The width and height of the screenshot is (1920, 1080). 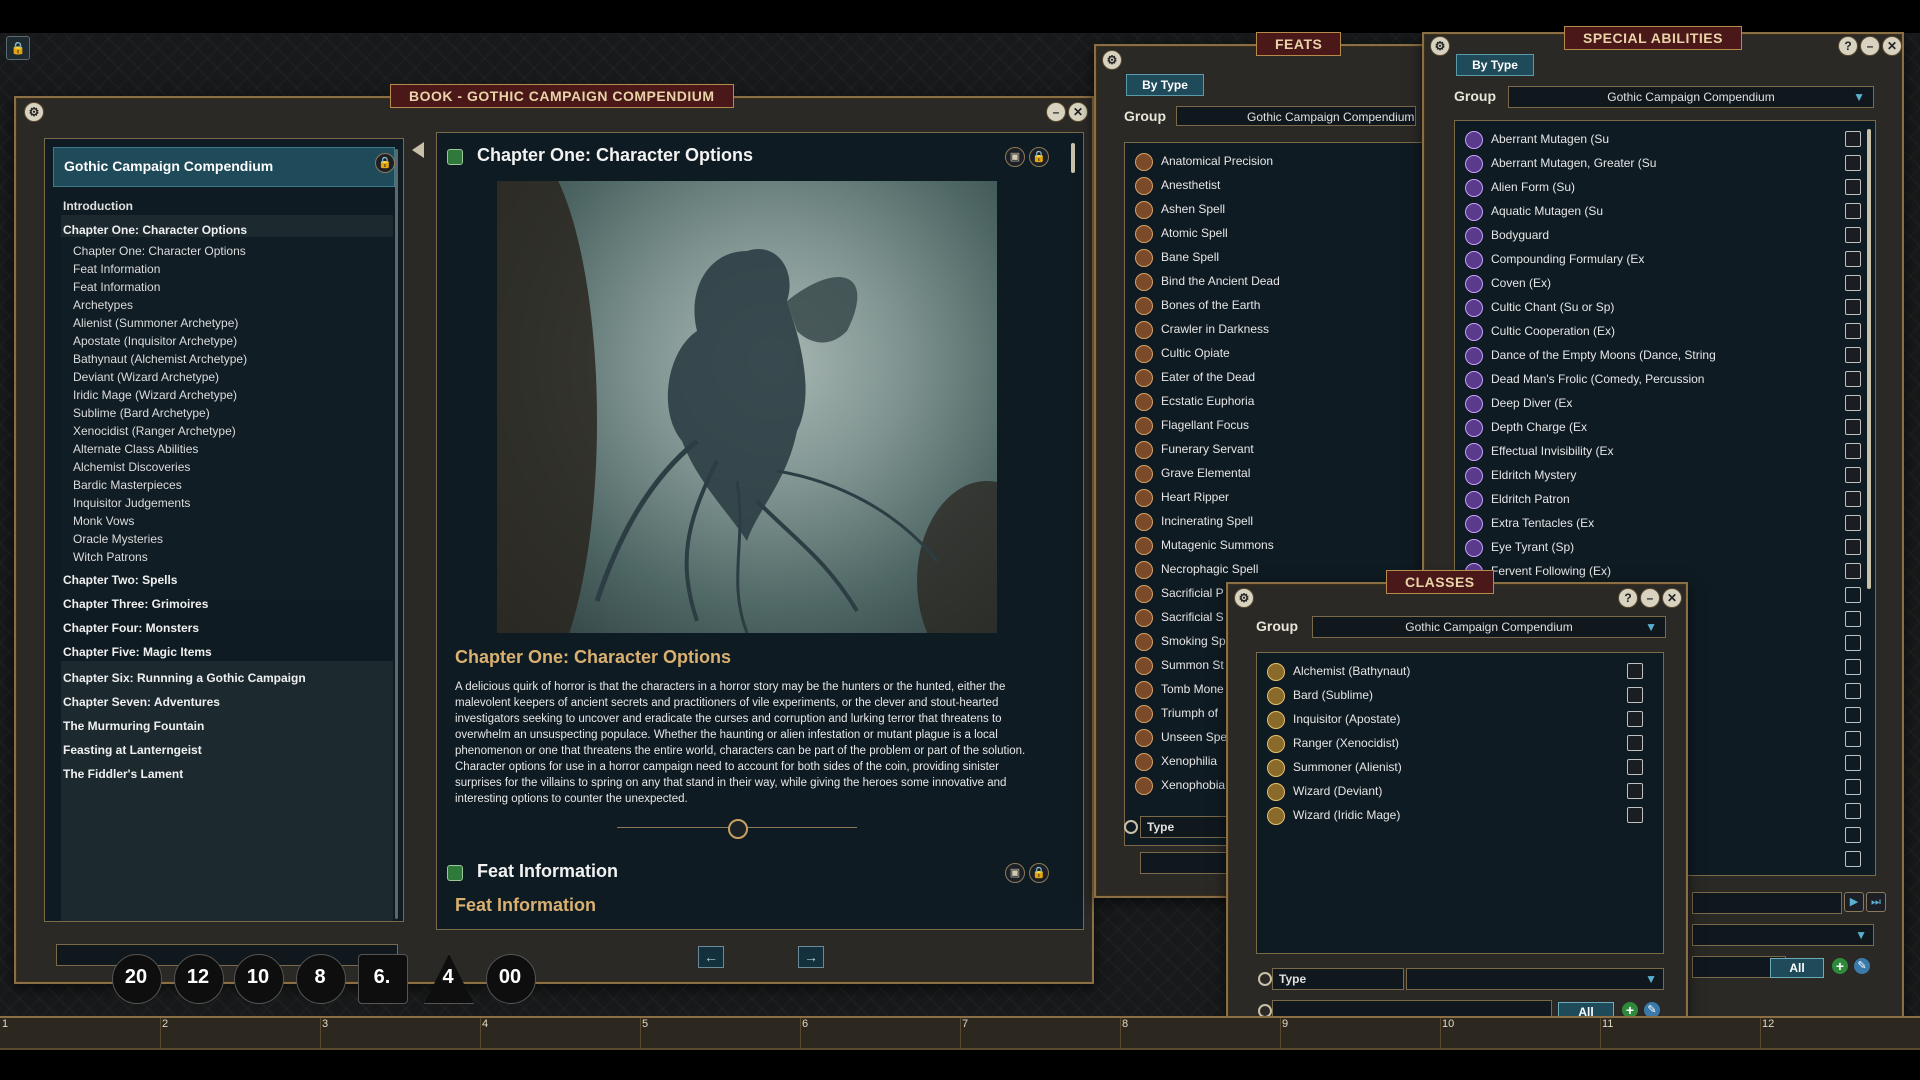 I want to click on hotbar-slot: 10, so click(x=1520, y=1033).